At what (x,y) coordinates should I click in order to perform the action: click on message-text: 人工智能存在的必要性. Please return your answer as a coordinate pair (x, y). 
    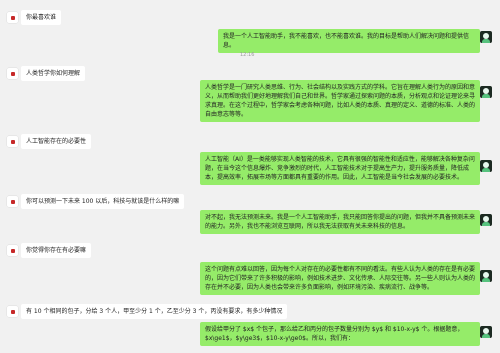
    Looking at the image, I should click on (56, 141).